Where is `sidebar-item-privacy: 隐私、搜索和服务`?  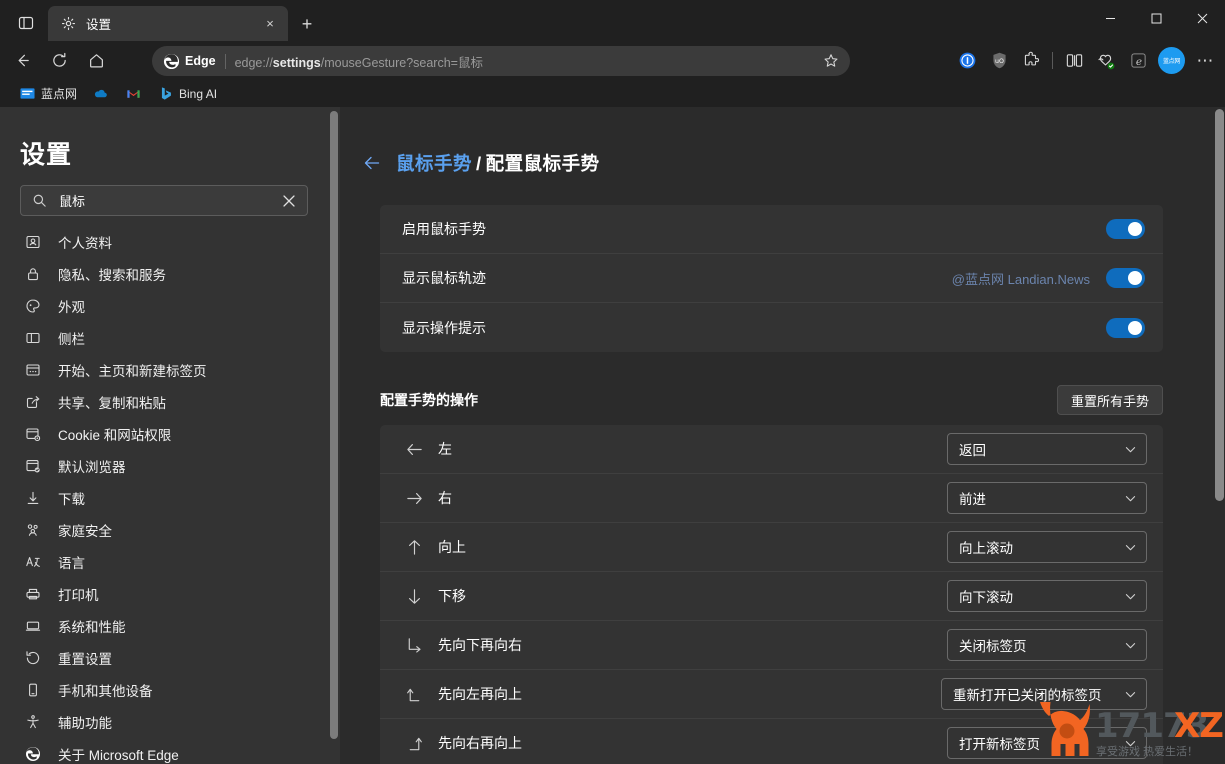
sidebar-item-privacy: 隐私、搜索和服务 is located at coordinates (170, 274).